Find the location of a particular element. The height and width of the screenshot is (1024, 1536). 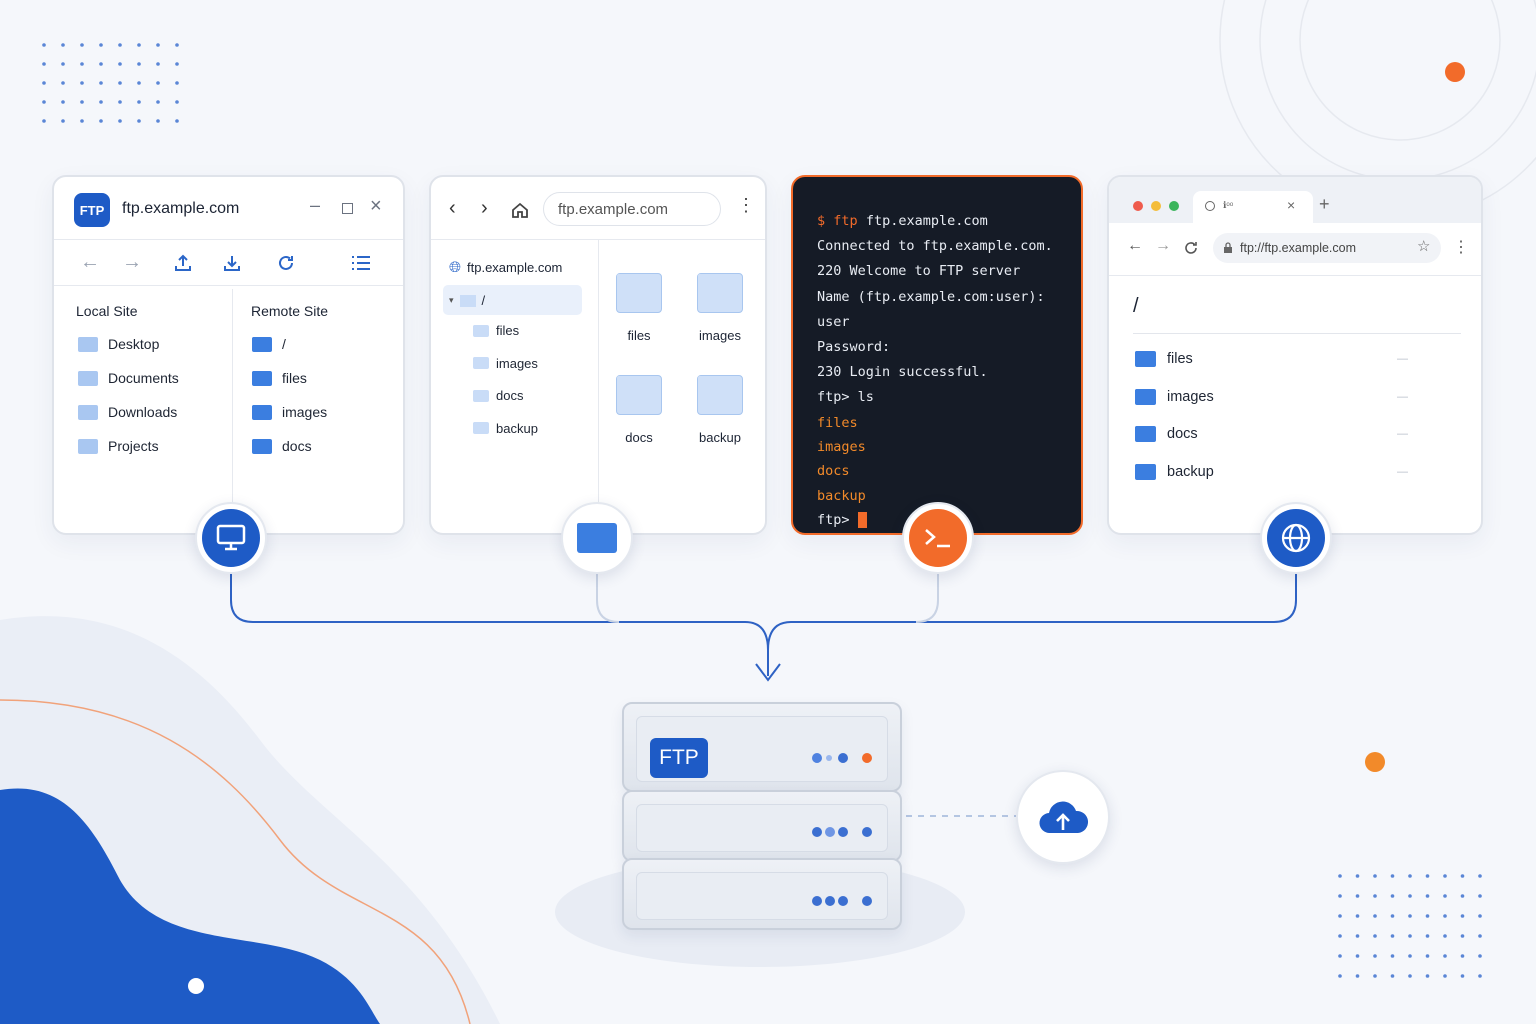

minimize-dot is located at coordinates (1156, 206).